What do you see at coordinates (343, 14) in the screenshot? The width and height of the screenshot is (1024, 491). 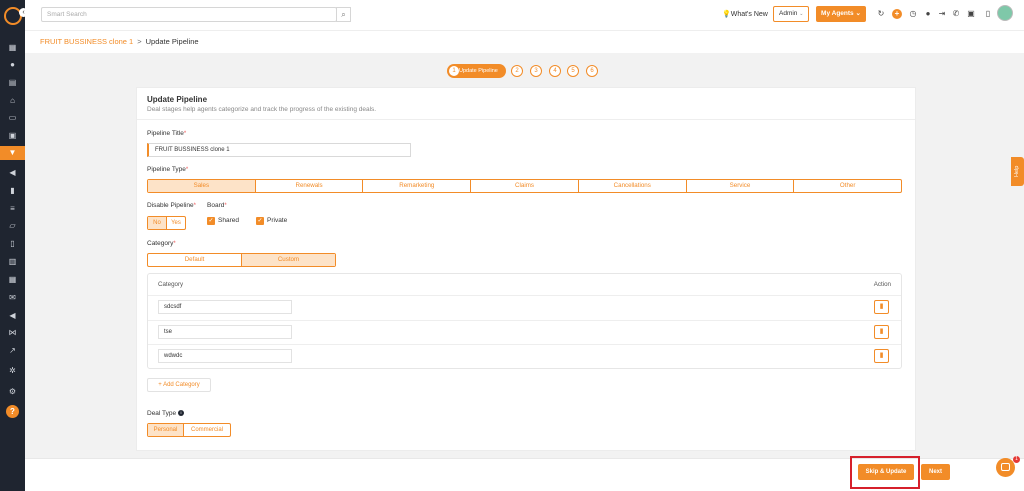 I see `search-icon: ⌕` at bounding box center [343, 14].